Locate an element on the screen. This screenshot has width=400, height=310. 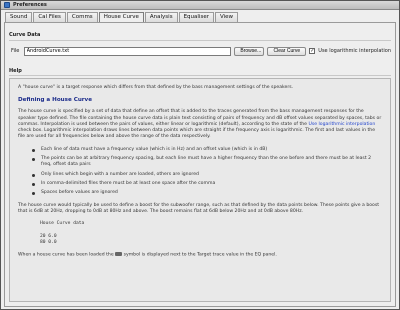
log-interpolation-checkbox: ✓ is located at coordinates (312, 50).